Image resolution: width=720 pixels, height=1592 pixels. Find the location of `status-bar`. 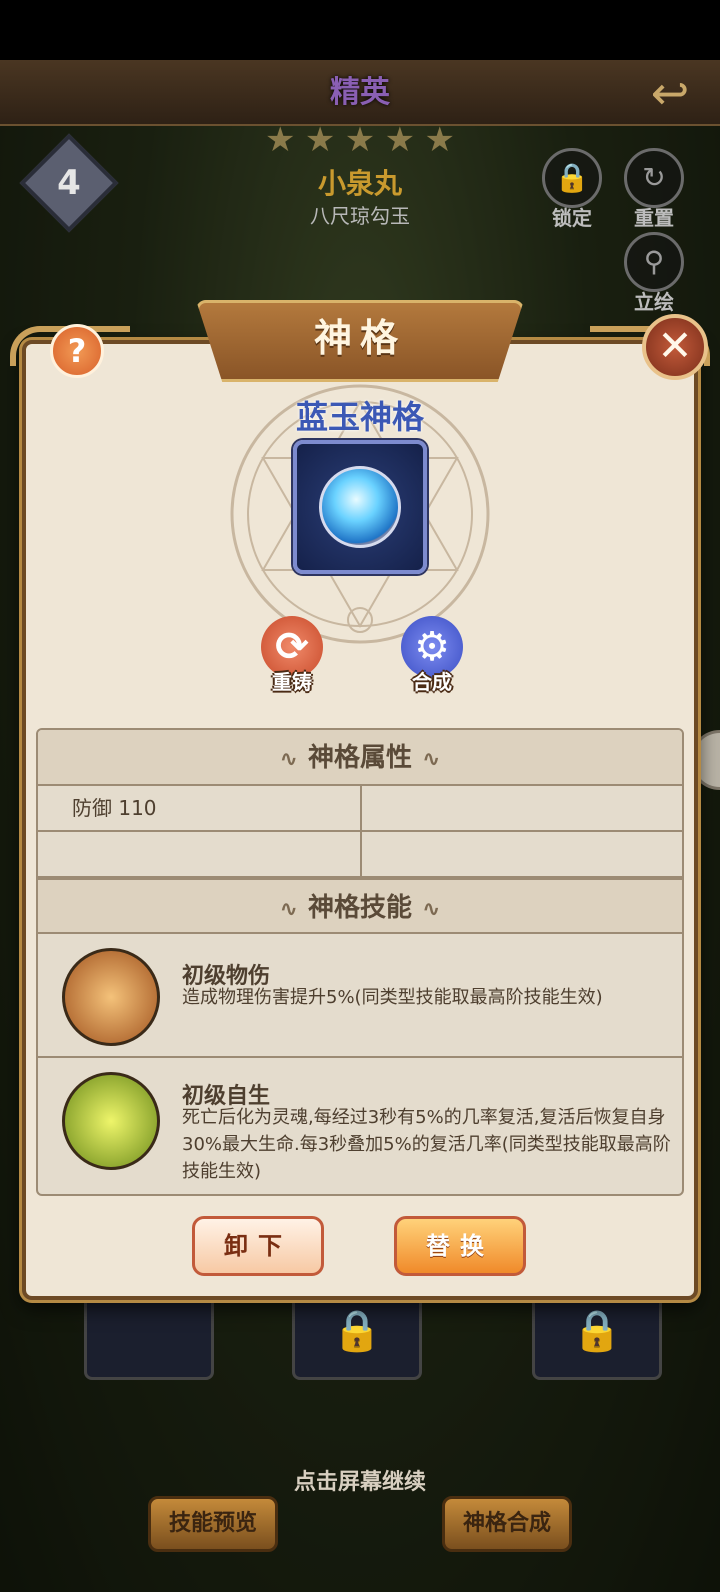

status-bar is located at coordinates (360, 30).